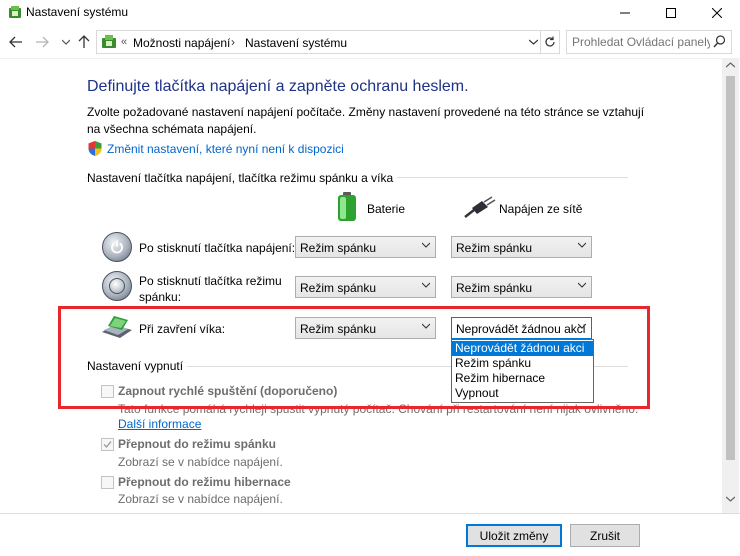 The height and width of the screenshot is (556, 740). I want to click on moon-icon, so click(117, 286).